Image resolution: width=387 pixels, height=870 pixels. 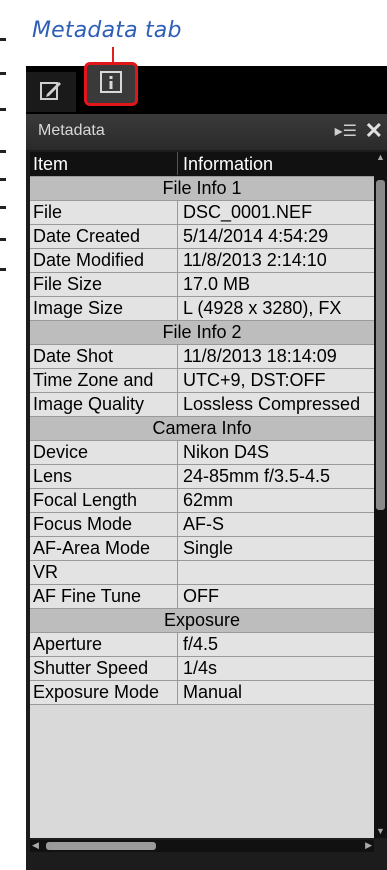 What do you see at coordinates (104, 404) in the screenshot?
I see `item-cell: Image Quality` at bounding box center [104, 404].